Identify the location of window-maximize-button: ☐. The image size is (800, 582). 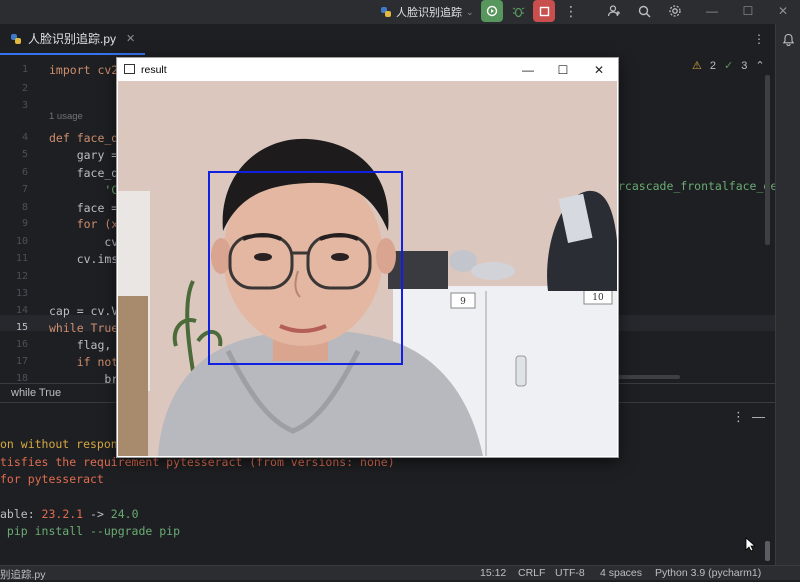
(748, 11).